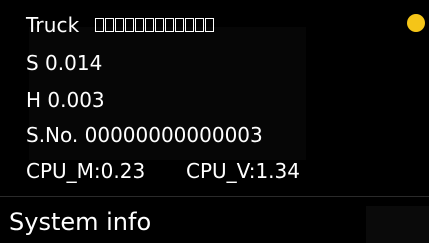  Describe the element at coordinates (86, 171) in the screenshot. I see `cpu-m-value: CPU_M:0.23` at that location.